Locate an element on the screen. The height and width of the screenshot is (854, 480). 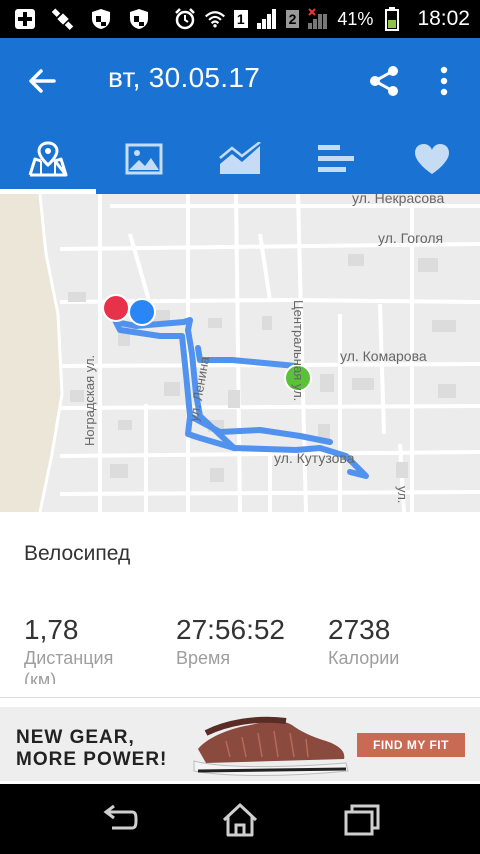
more-options-button is located at coordinates (444, 81).